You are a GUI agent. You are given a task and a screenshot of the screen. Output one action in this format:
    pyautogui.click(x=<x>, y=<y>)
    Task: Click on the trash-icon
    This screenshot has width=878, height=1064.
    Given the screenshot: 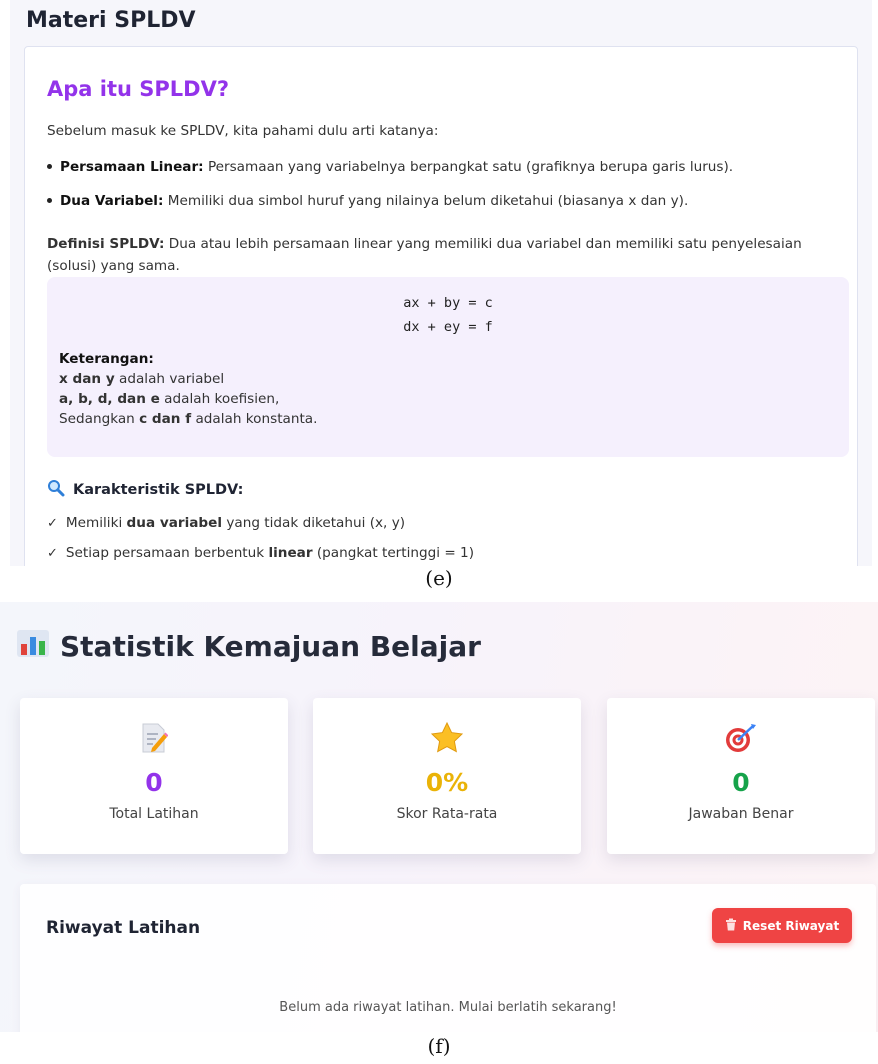 What is the action you would take?
    pyautogui.click(x=731, y=926)
    